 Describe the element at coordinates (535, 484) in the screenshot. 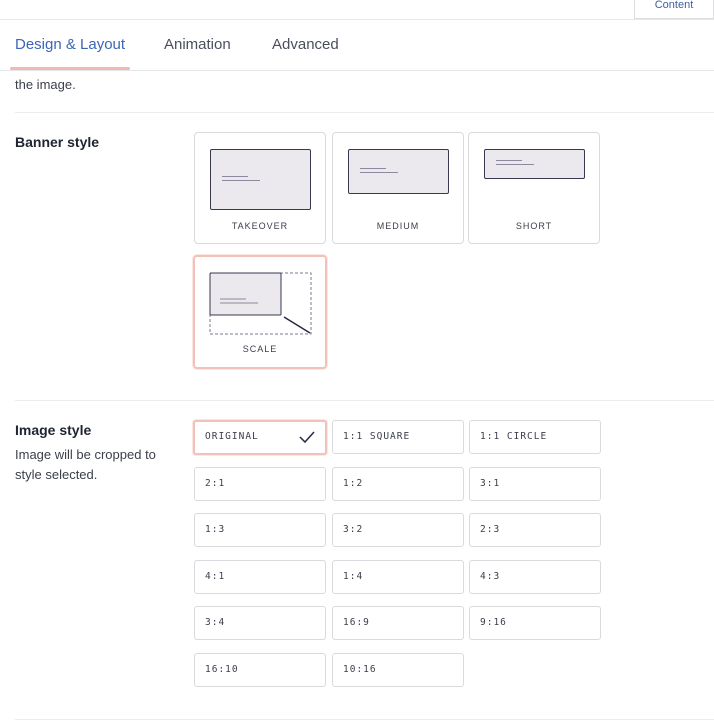

I see `image-style-3-1: 3:1` at that location.